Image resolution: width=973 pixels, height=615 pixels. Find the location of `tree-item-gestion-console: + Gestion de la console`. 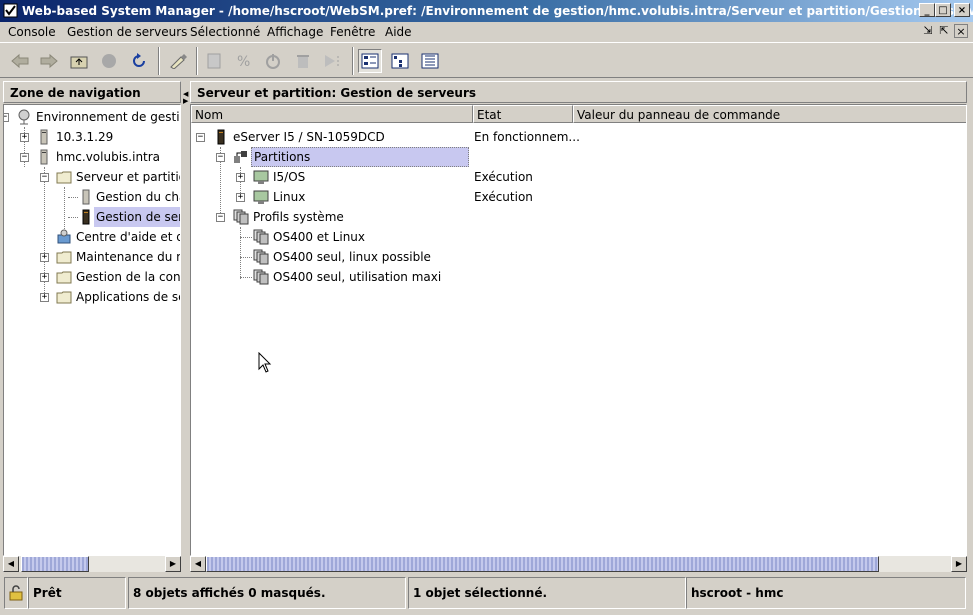

tree-item-gestion-console: + Gestion de la console is located at coordinates (92, 277).